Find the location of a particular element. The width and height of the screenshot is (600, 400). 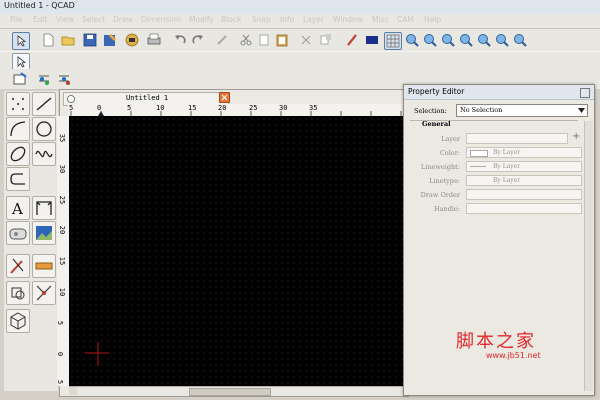

line-tool-button is located at coordinates (44, 104).